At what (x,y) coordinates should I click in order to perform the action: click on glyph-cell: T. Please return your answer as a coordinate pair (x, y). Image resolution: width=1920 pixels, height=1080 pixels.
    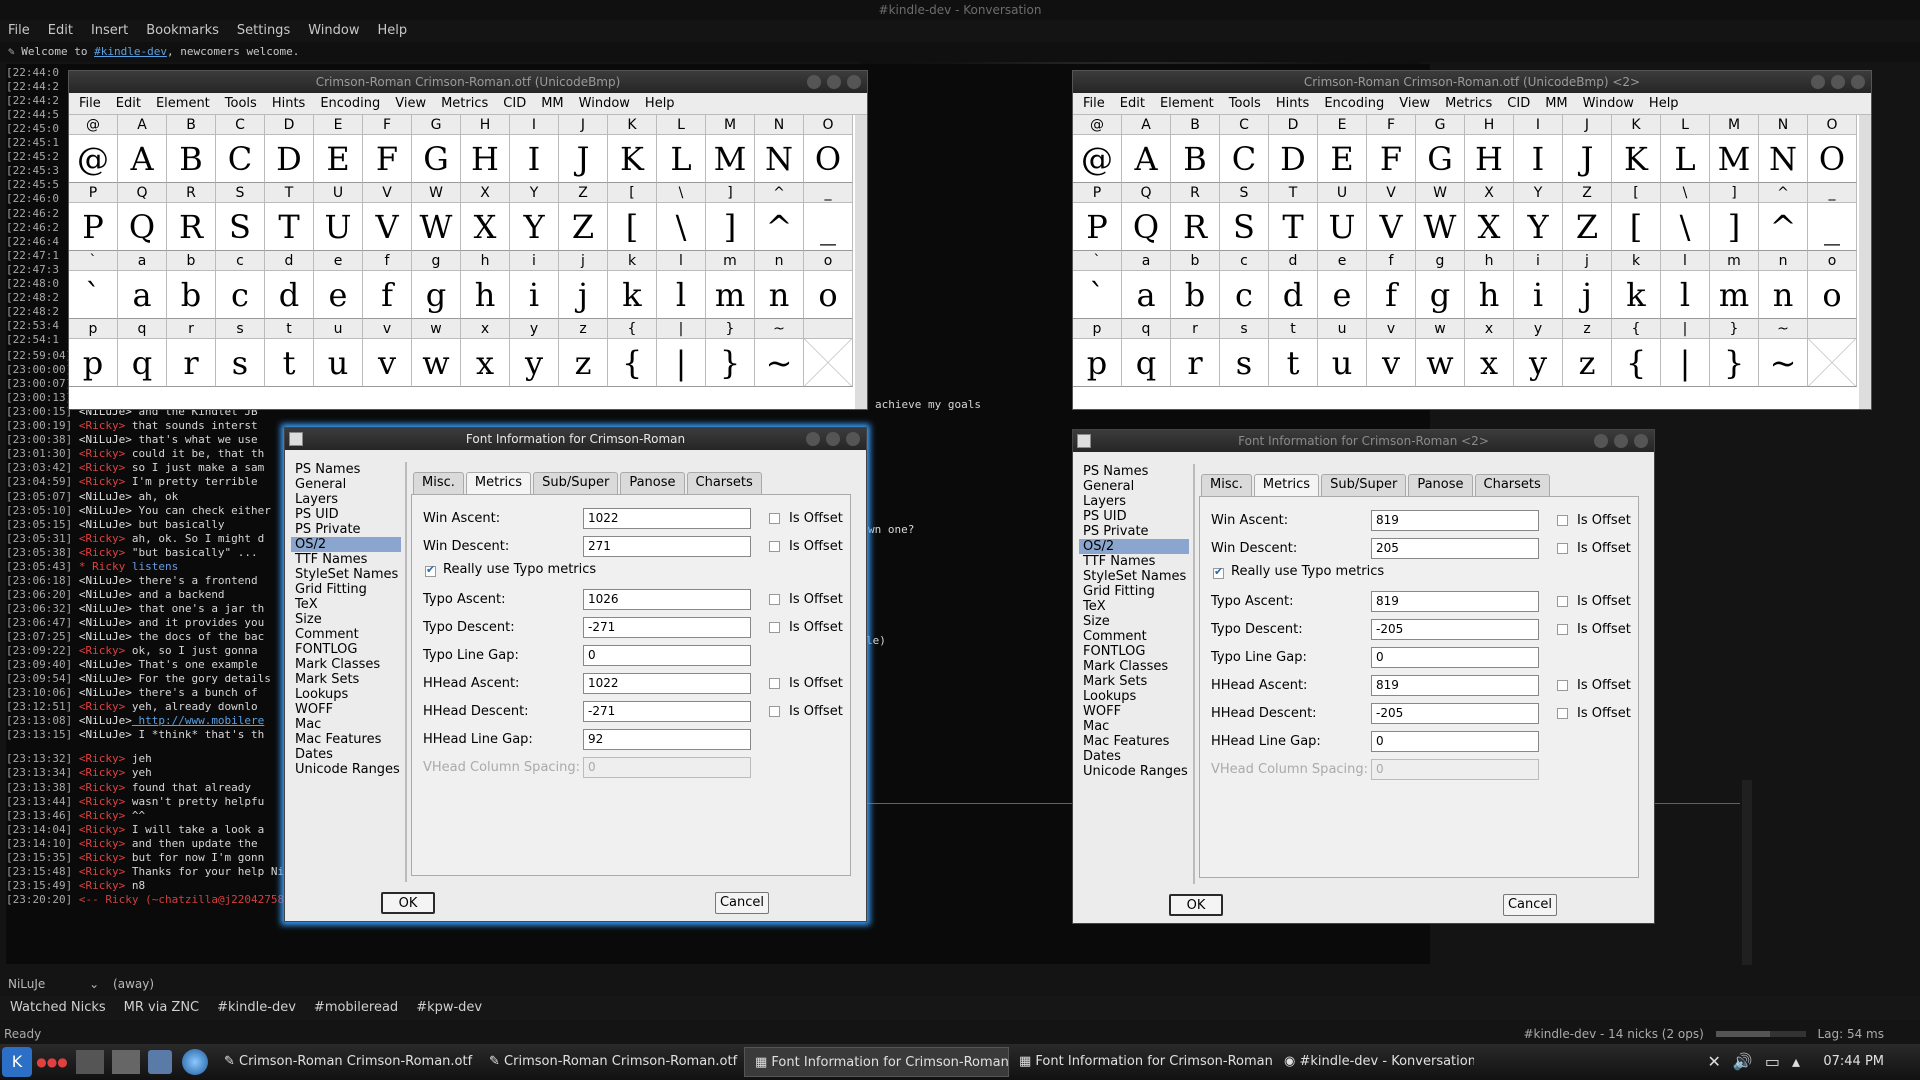
    Looking at the image, I should click on (289, 227).